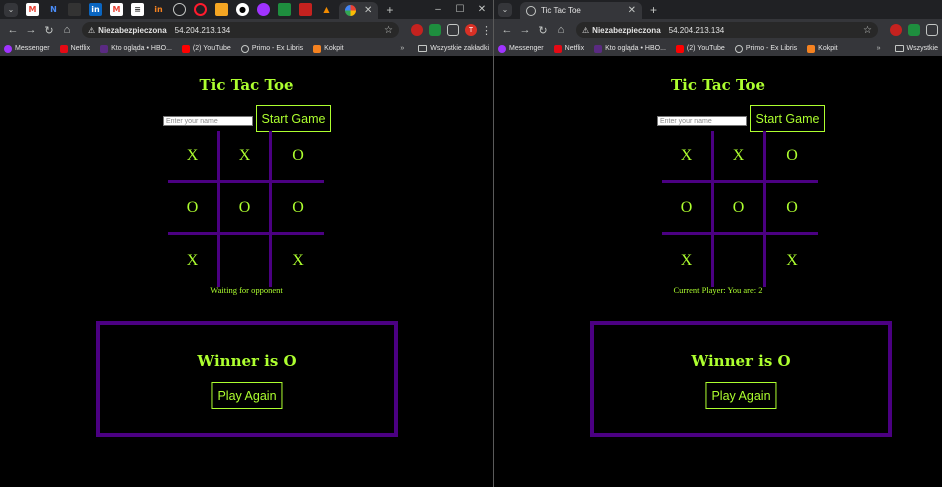  What do you see at coordinates (460, 9) in the screenshot?
I see `maximize-button: ☐` at bounding box center [460, 9].